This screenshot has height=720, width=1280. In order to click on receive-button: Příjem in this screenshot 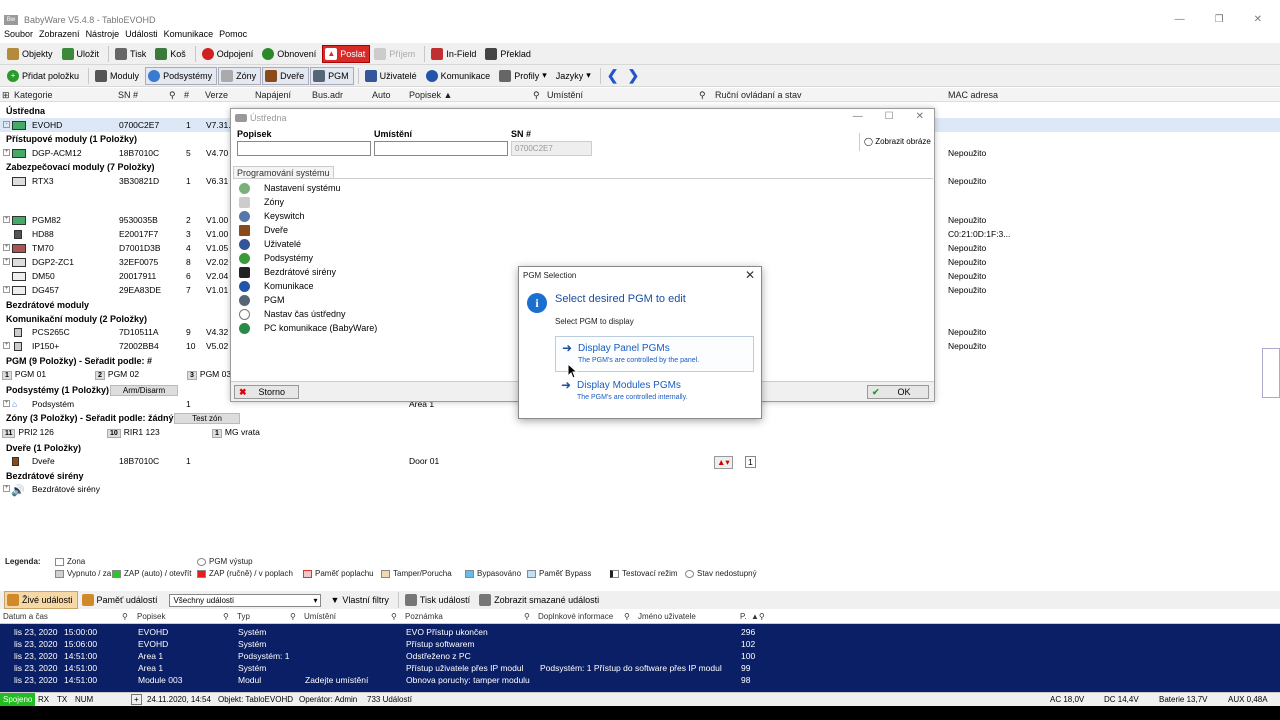, I will do `click(395, 54)`.